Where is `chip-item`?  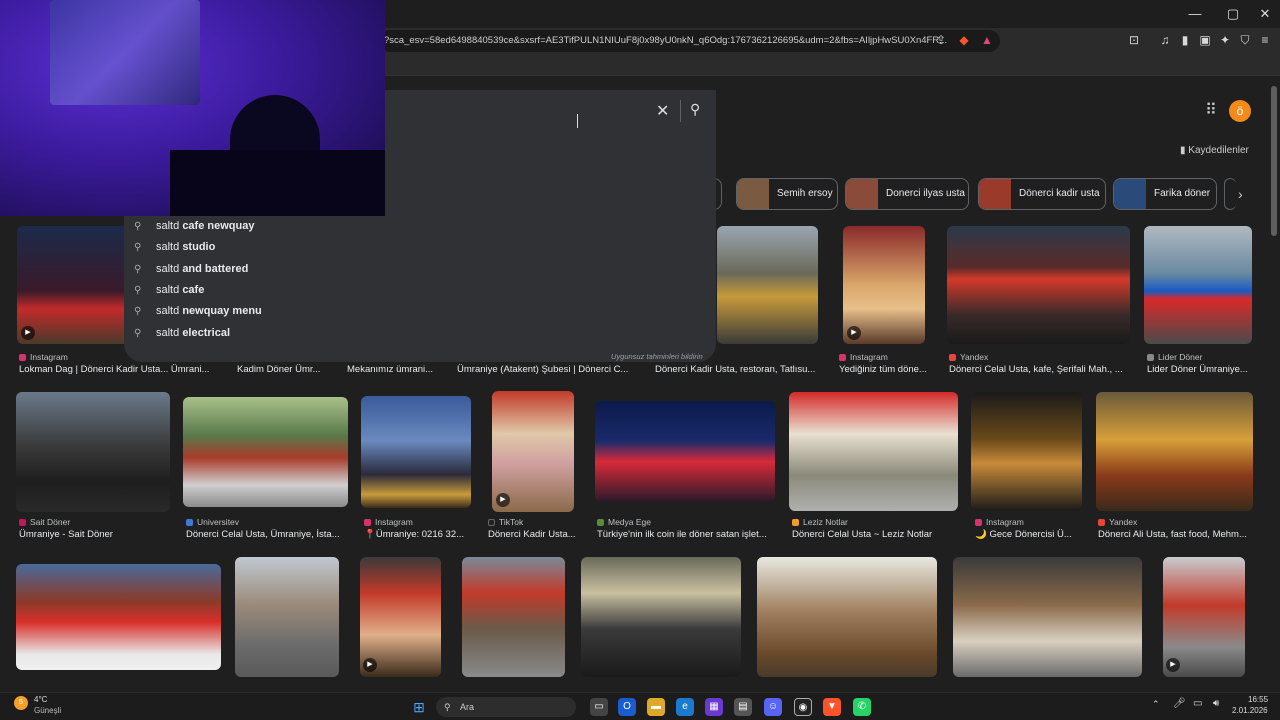 chip-item is located at coordinates (1230, 194).